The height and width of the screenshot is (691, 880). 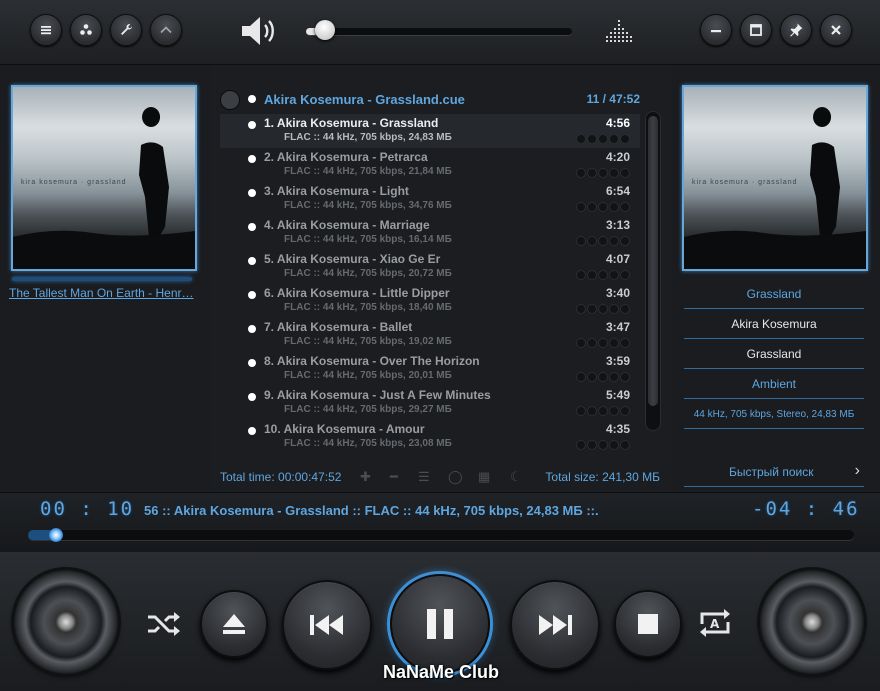 I want to click on spectrum-bars-icon, so click(x=619, y=31).